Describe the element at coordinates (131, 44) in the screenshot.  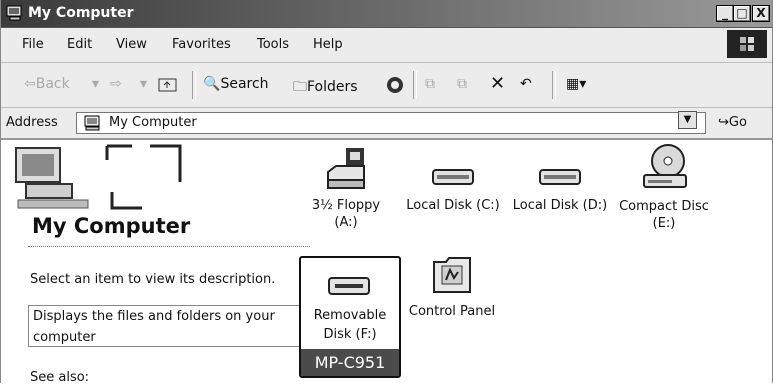
I see `menu-view: View` at that location.